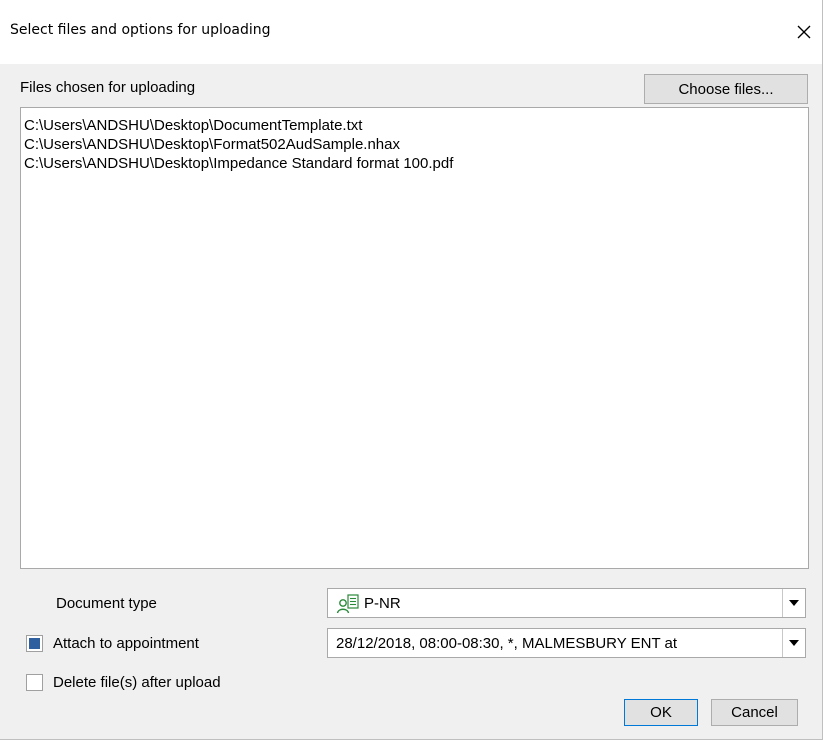  I want to click on attach-to-appointment-row: Attach to appointment, so click(112, 643).